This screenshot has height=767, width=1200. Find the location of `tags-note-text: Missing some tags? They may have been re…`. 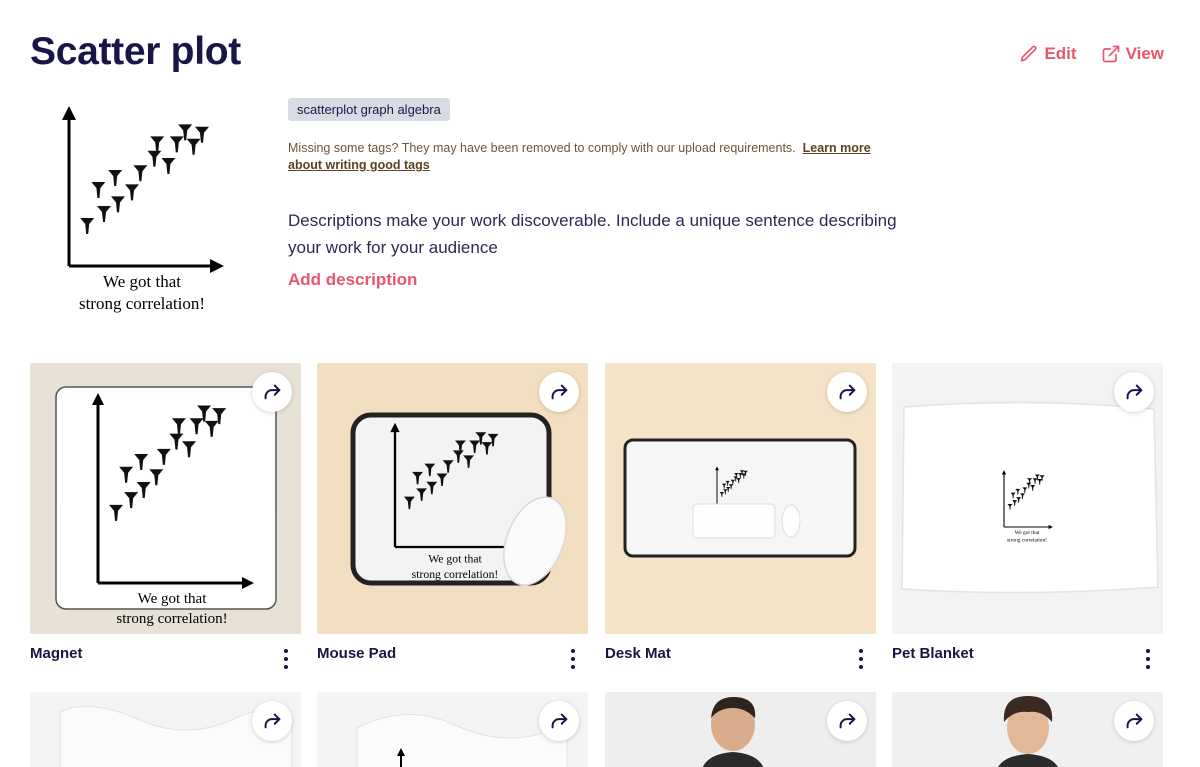

tags-note-text: Missing some tags? They may have been re… is located at coordinates (542, 148).